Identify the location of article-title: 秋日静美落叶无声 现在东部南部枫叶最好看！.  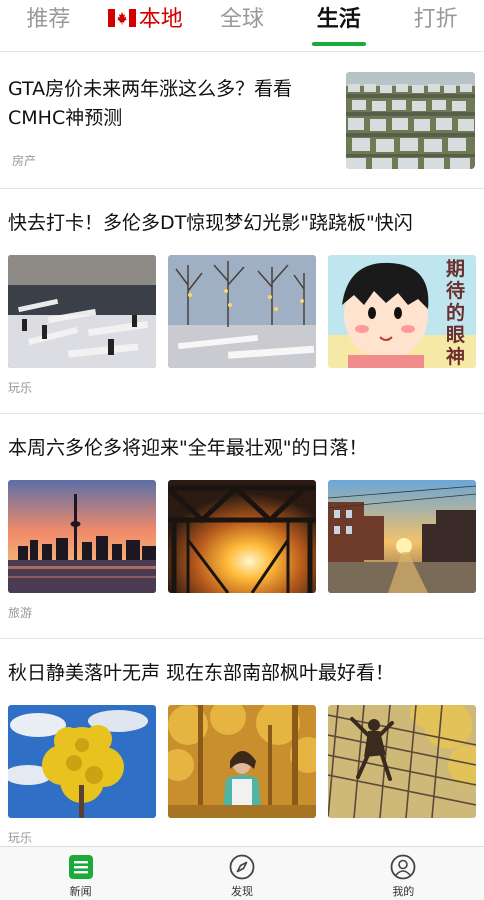
(201, 673).